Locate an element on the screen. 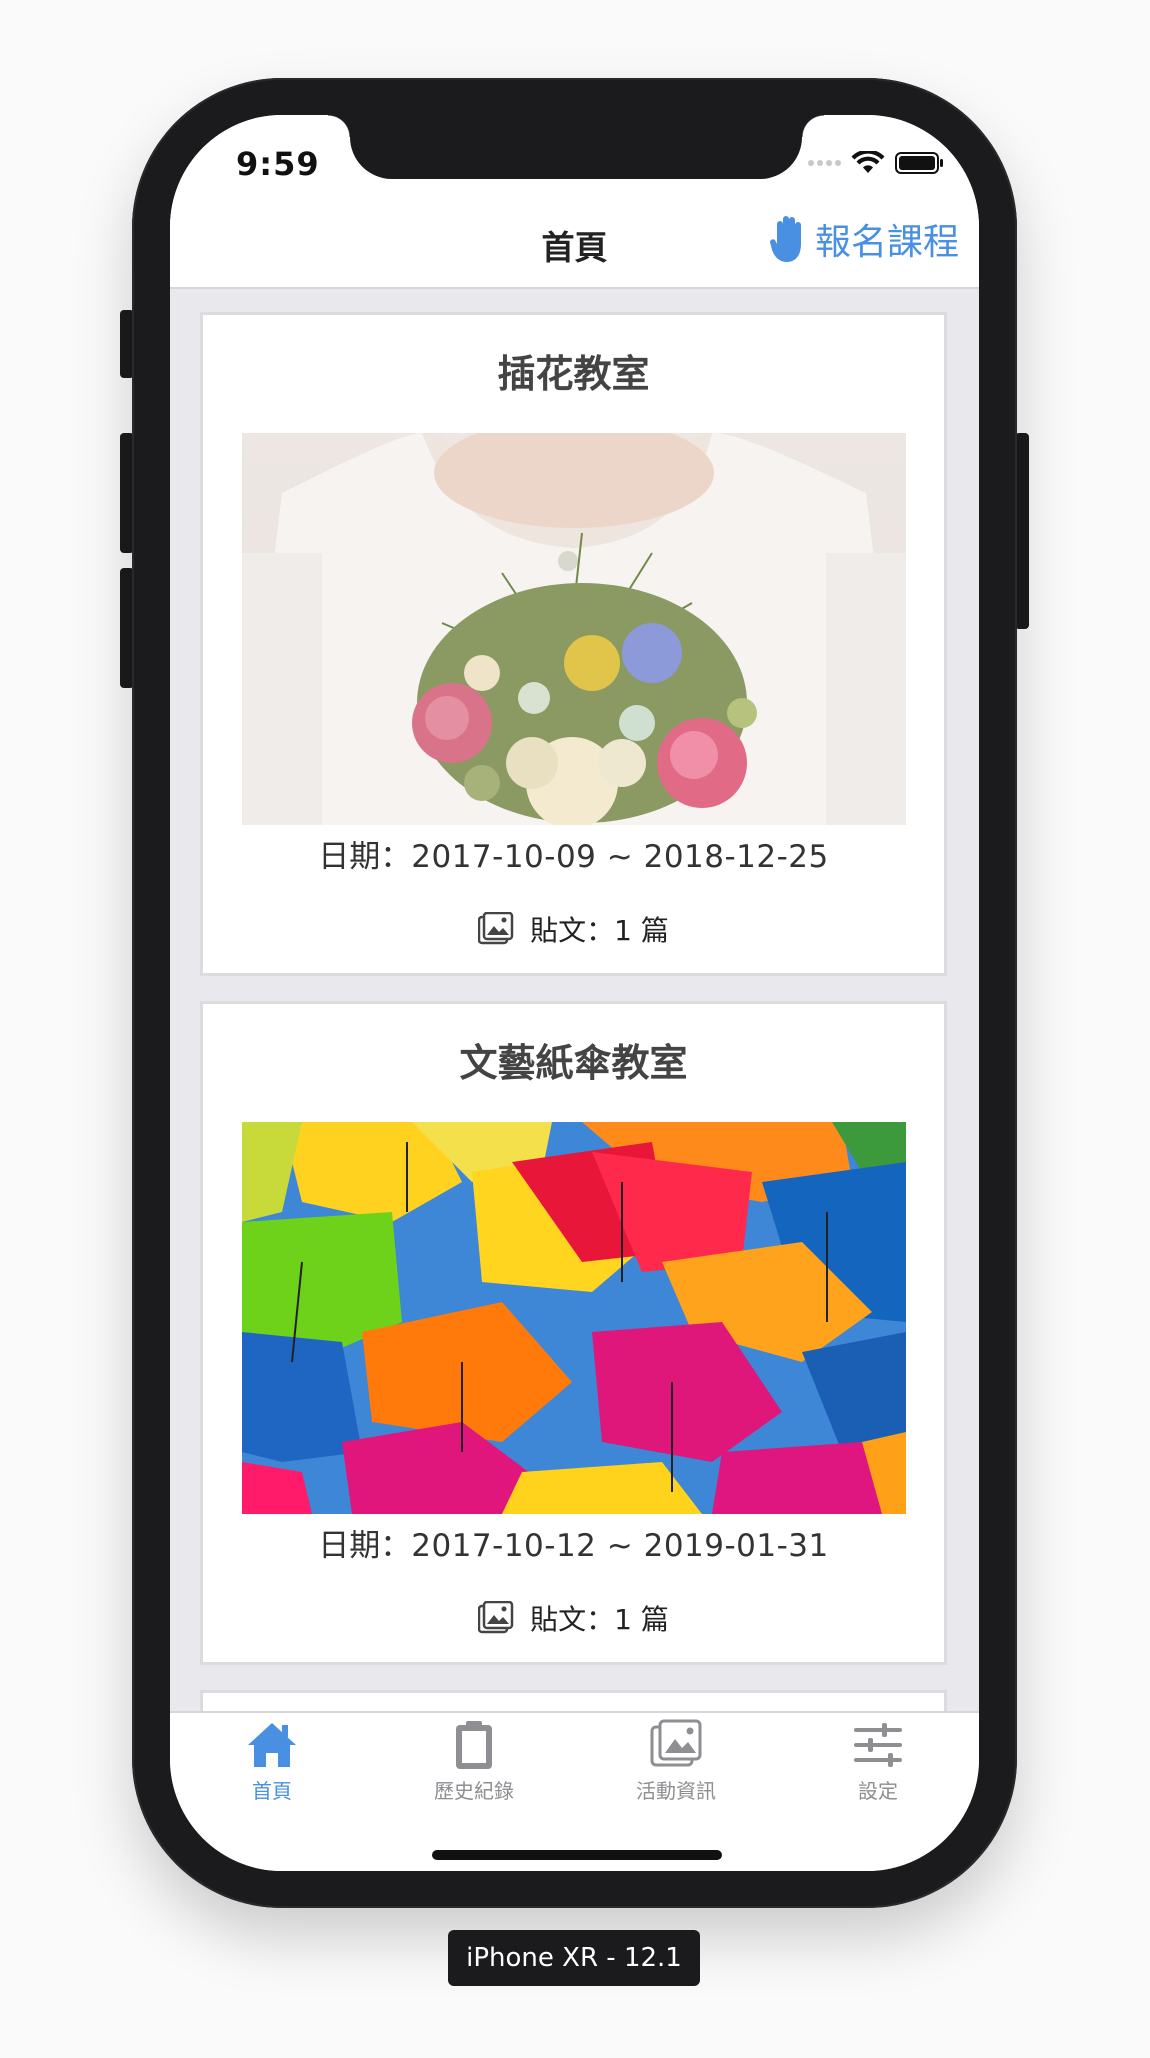 The width and height of the screenshot is (1150, 2058). tab-history: 歷史紀錄 is located at coordinates (474, 1761).